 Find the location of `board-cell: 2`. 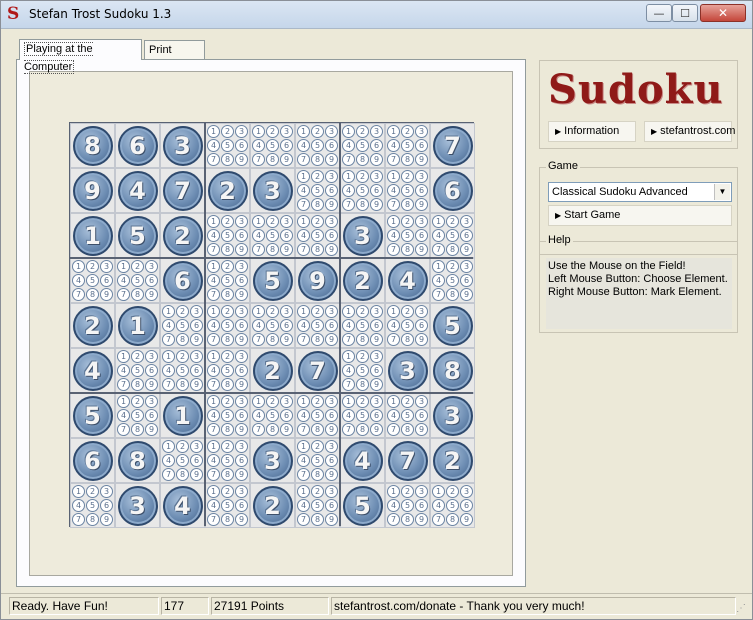

board-cell: 2 is located at coordinates (272, 505).